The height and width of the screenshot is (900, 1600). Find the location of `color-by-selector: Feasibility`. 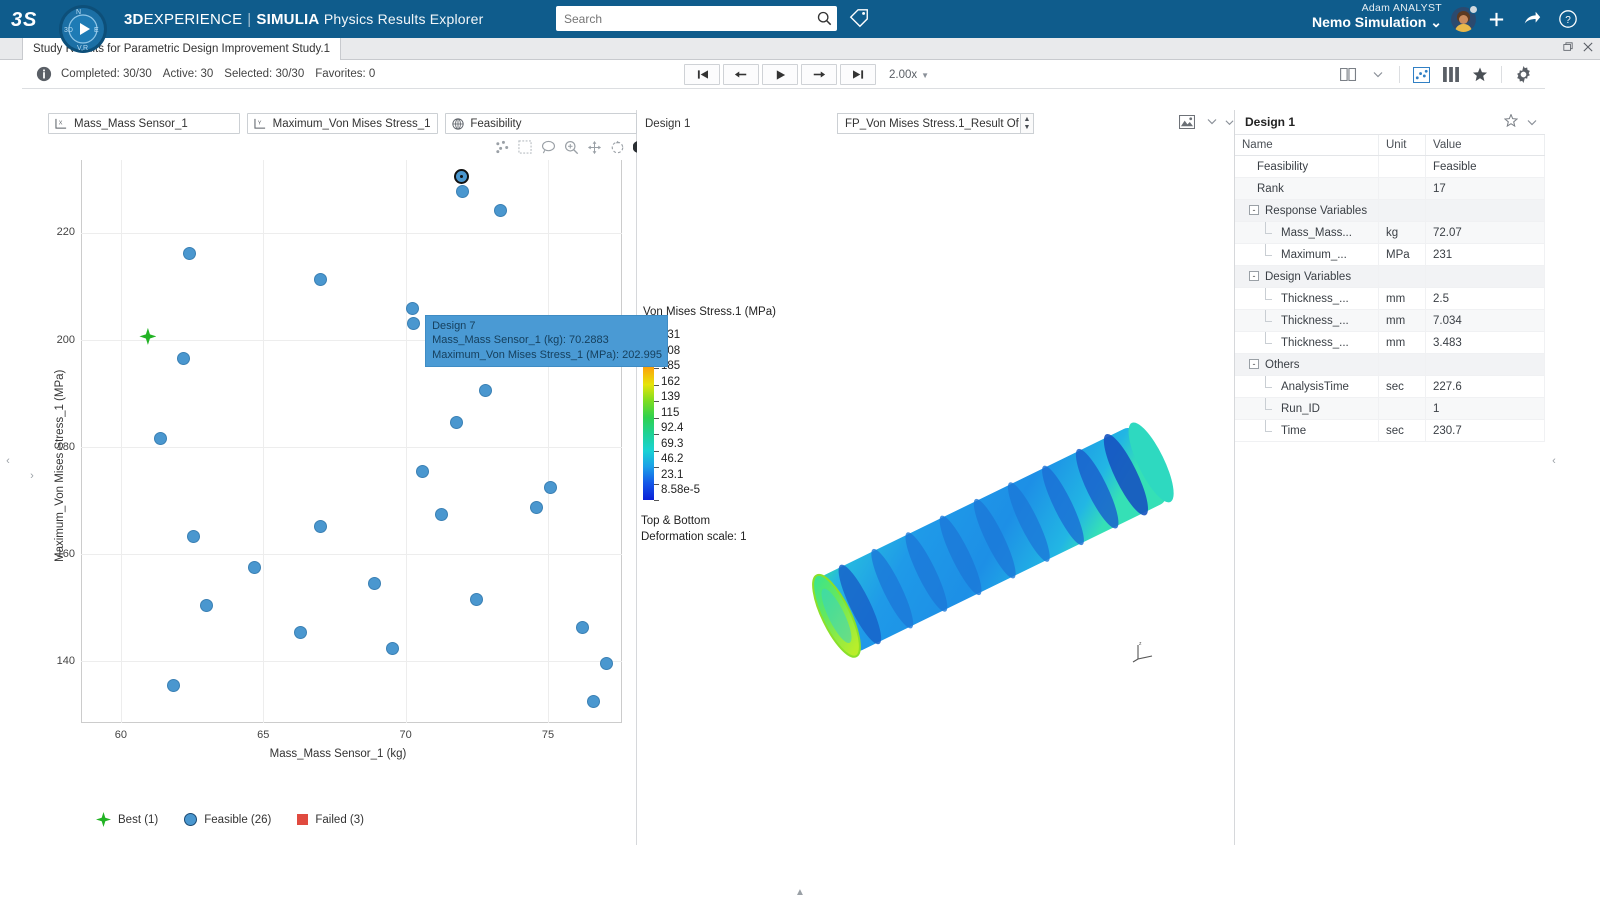

color-by-selector: Feasibility is located at coordinates (541, 123).